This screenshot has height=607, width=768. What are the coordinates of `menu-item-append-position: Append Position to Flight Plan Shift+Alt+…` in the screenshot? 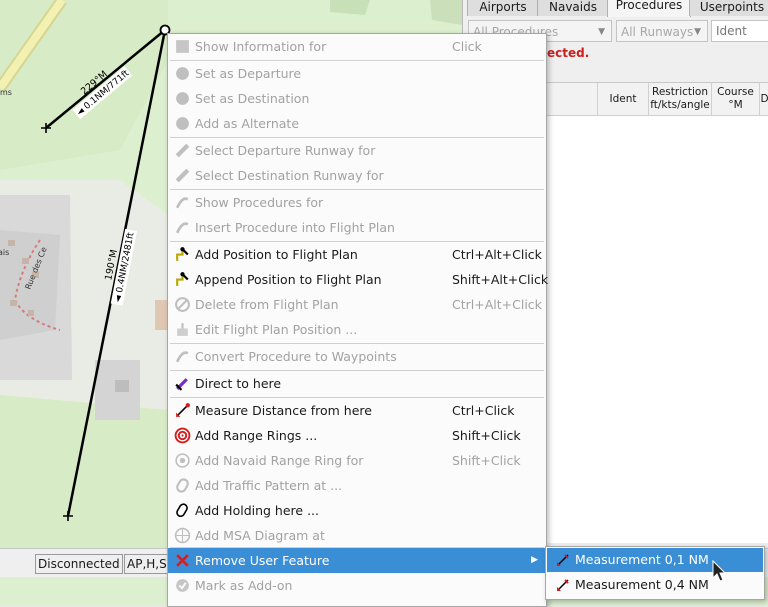 It's located at (358, 279).